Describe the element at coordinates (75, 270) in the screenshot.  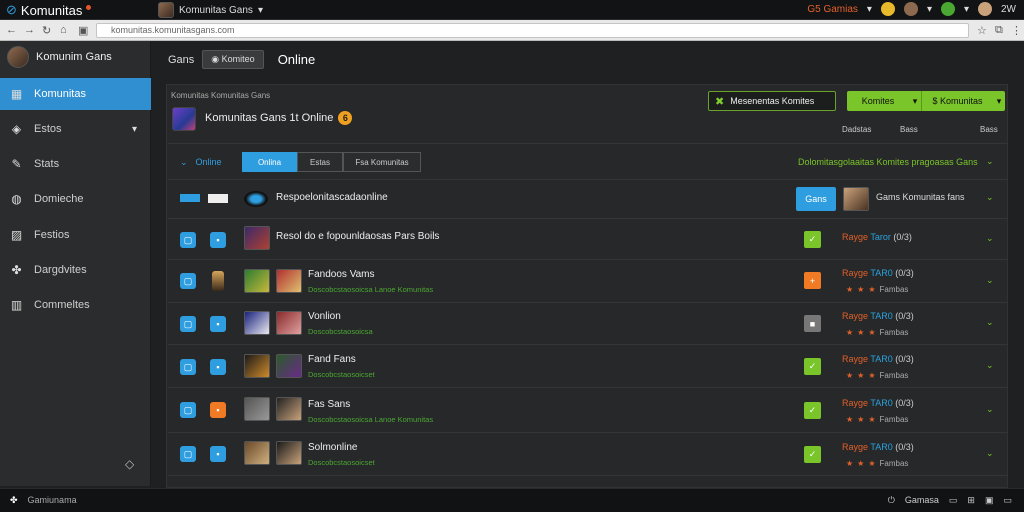
I see `sidebar-item-dargdvites: ✤ Dargdvites` at that location.